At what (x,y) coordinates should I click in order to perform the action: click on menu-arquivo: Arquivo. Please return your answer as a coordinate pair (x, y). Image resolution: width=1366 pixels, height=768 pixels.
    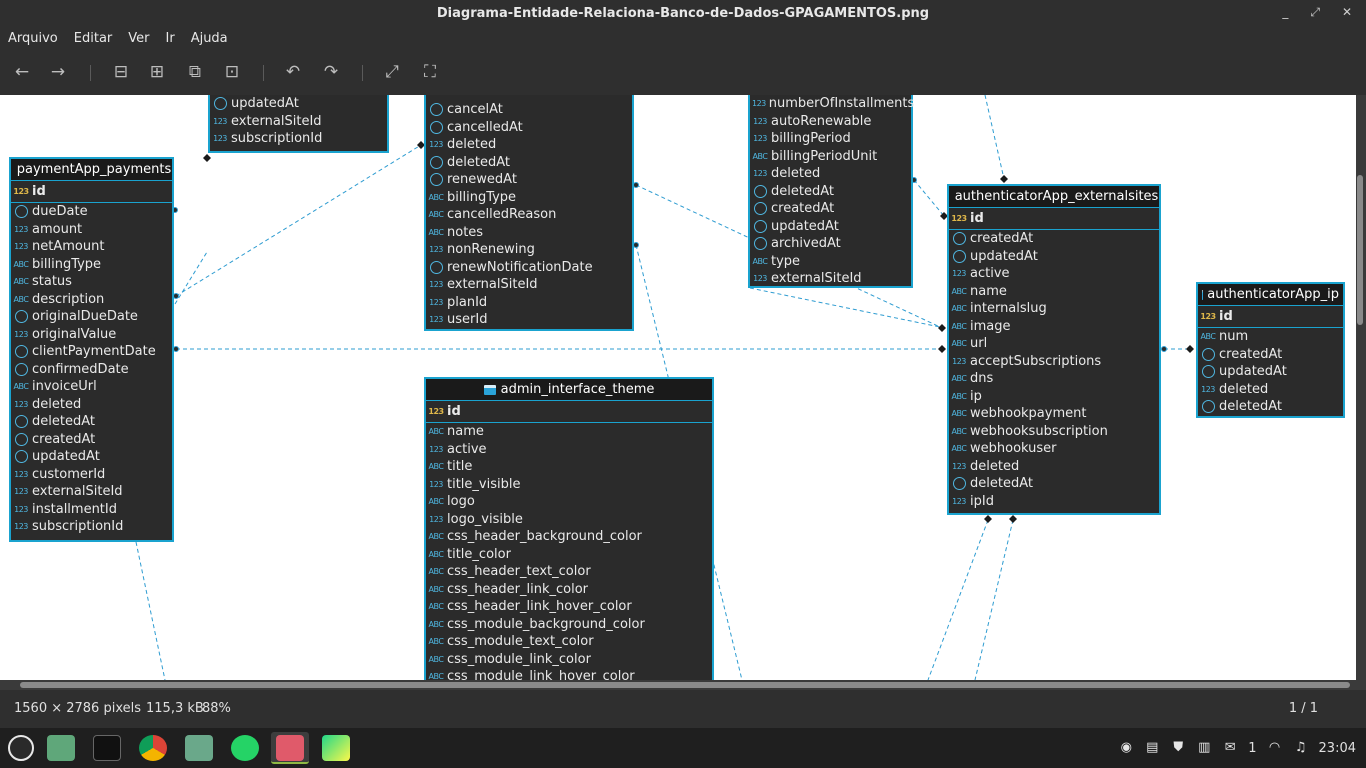
    Looking at the image, I should click on (33, 39).